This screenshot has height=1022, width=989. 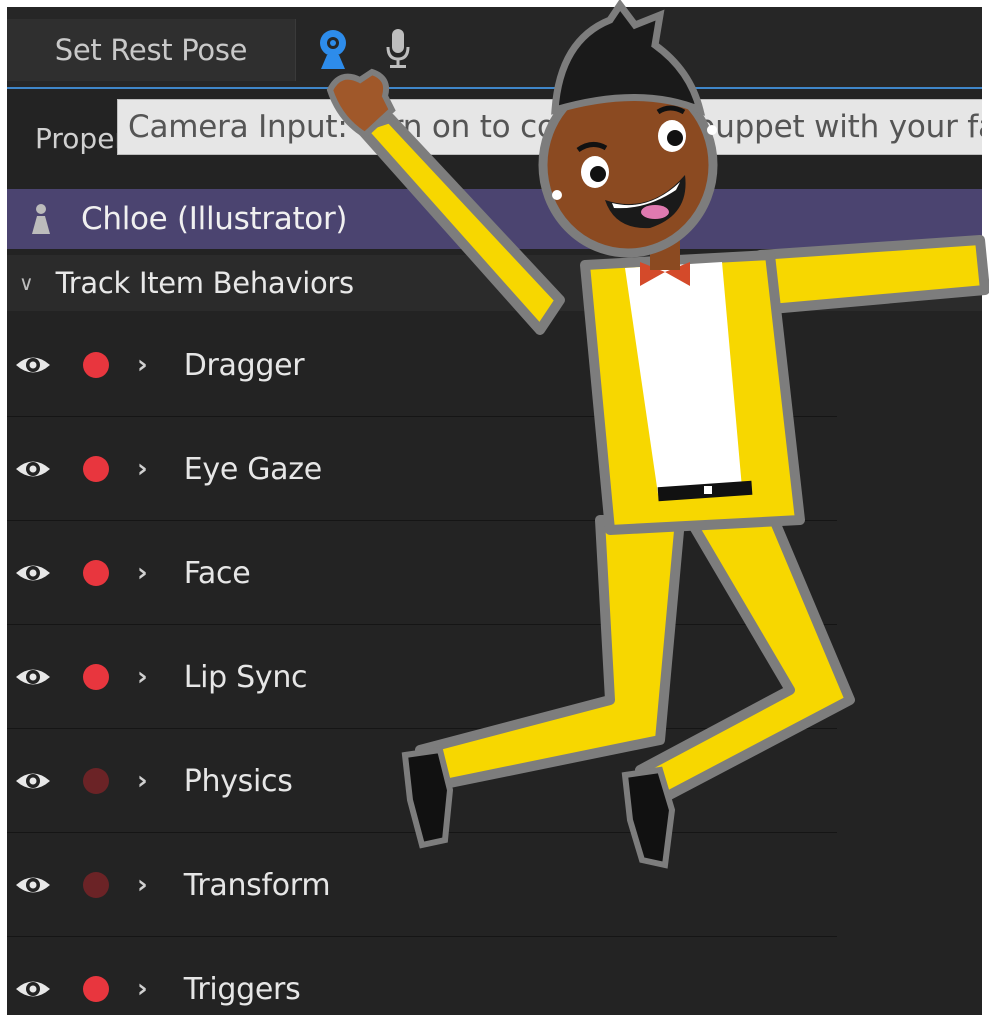 I want to click on puppet-icon, so click(x=41, y=219).